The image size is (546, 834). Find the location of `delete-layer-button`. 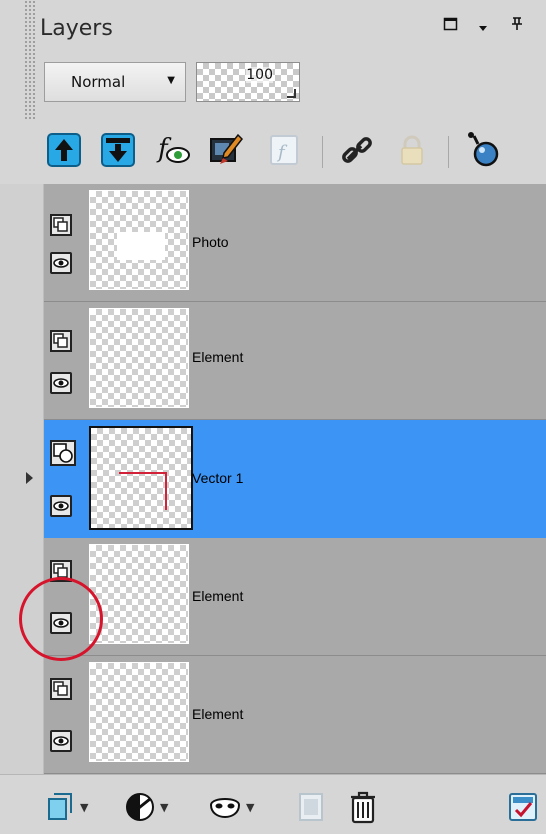

delete-layer-button is located at coordinates (363, 807).